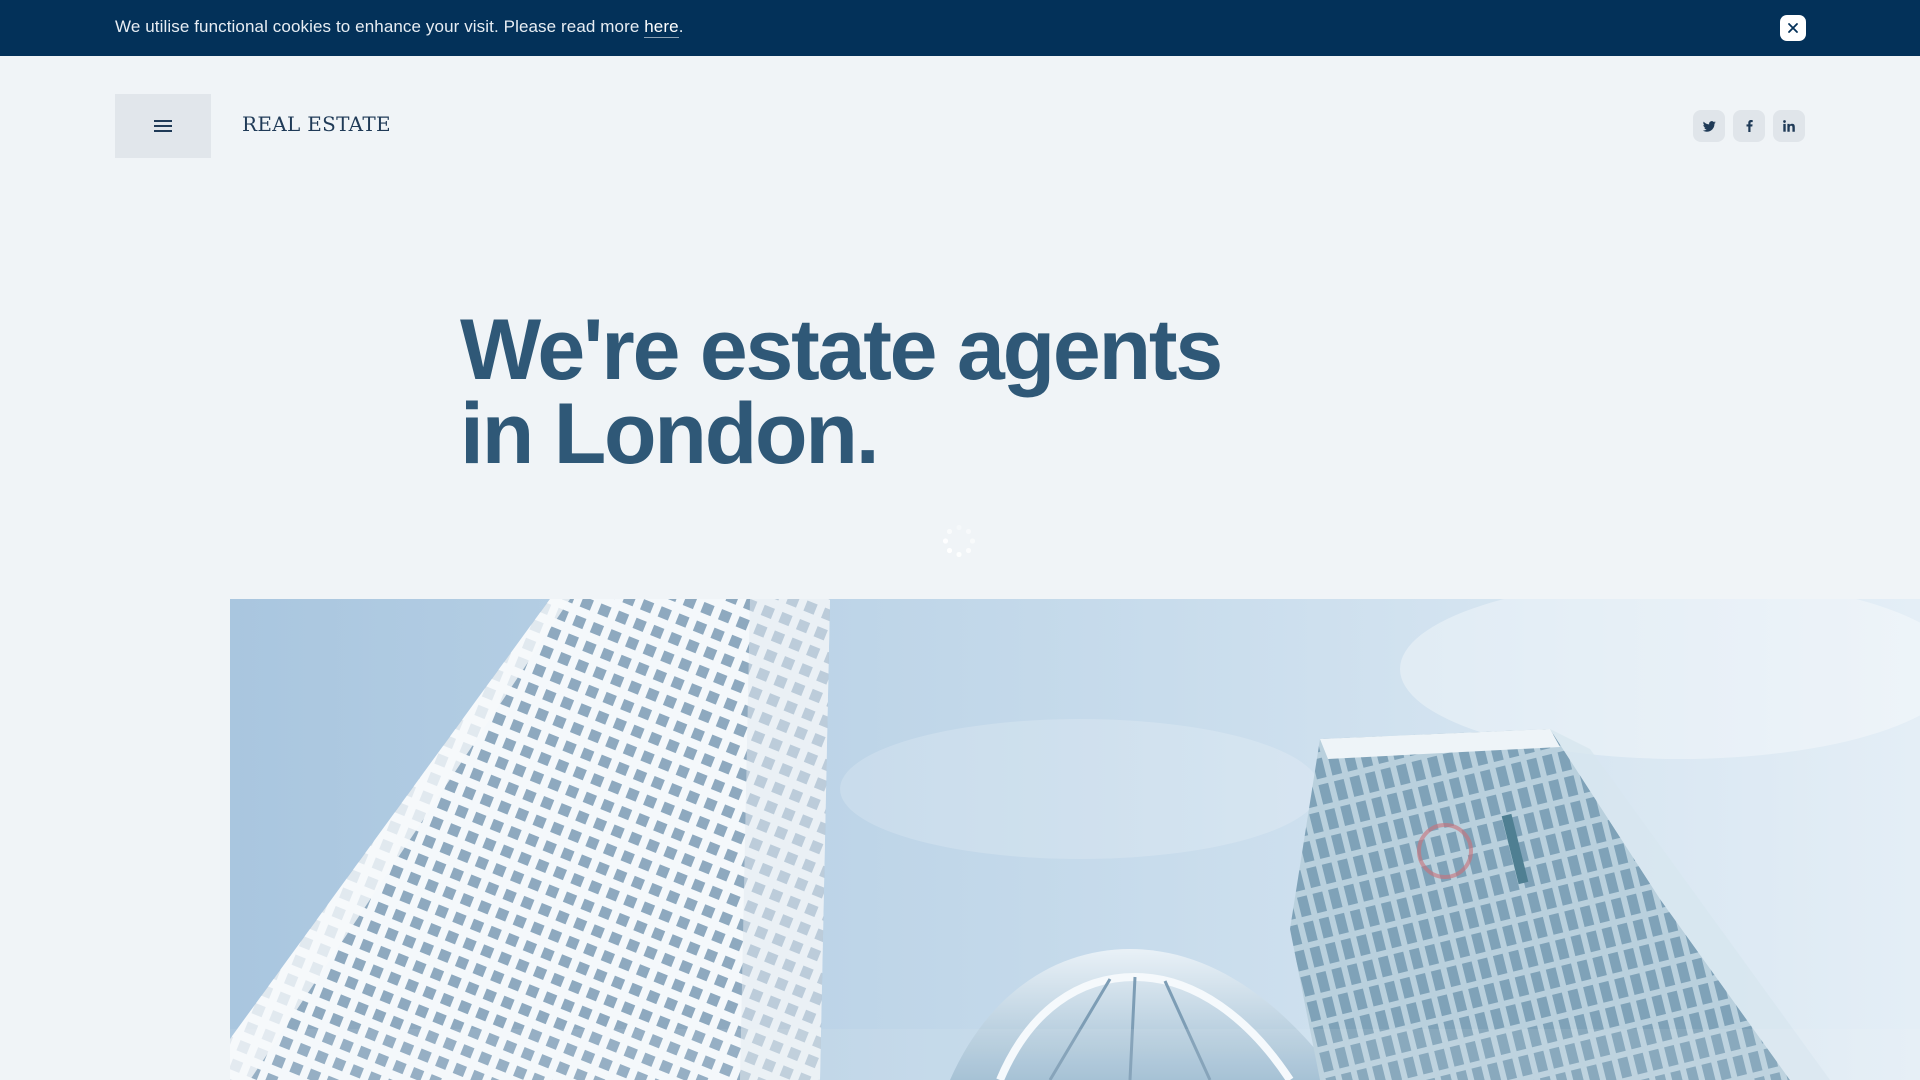  Describe the element at coordinates (681, 26) in the screenshot. I see `cookie-text-after: .` at that location.